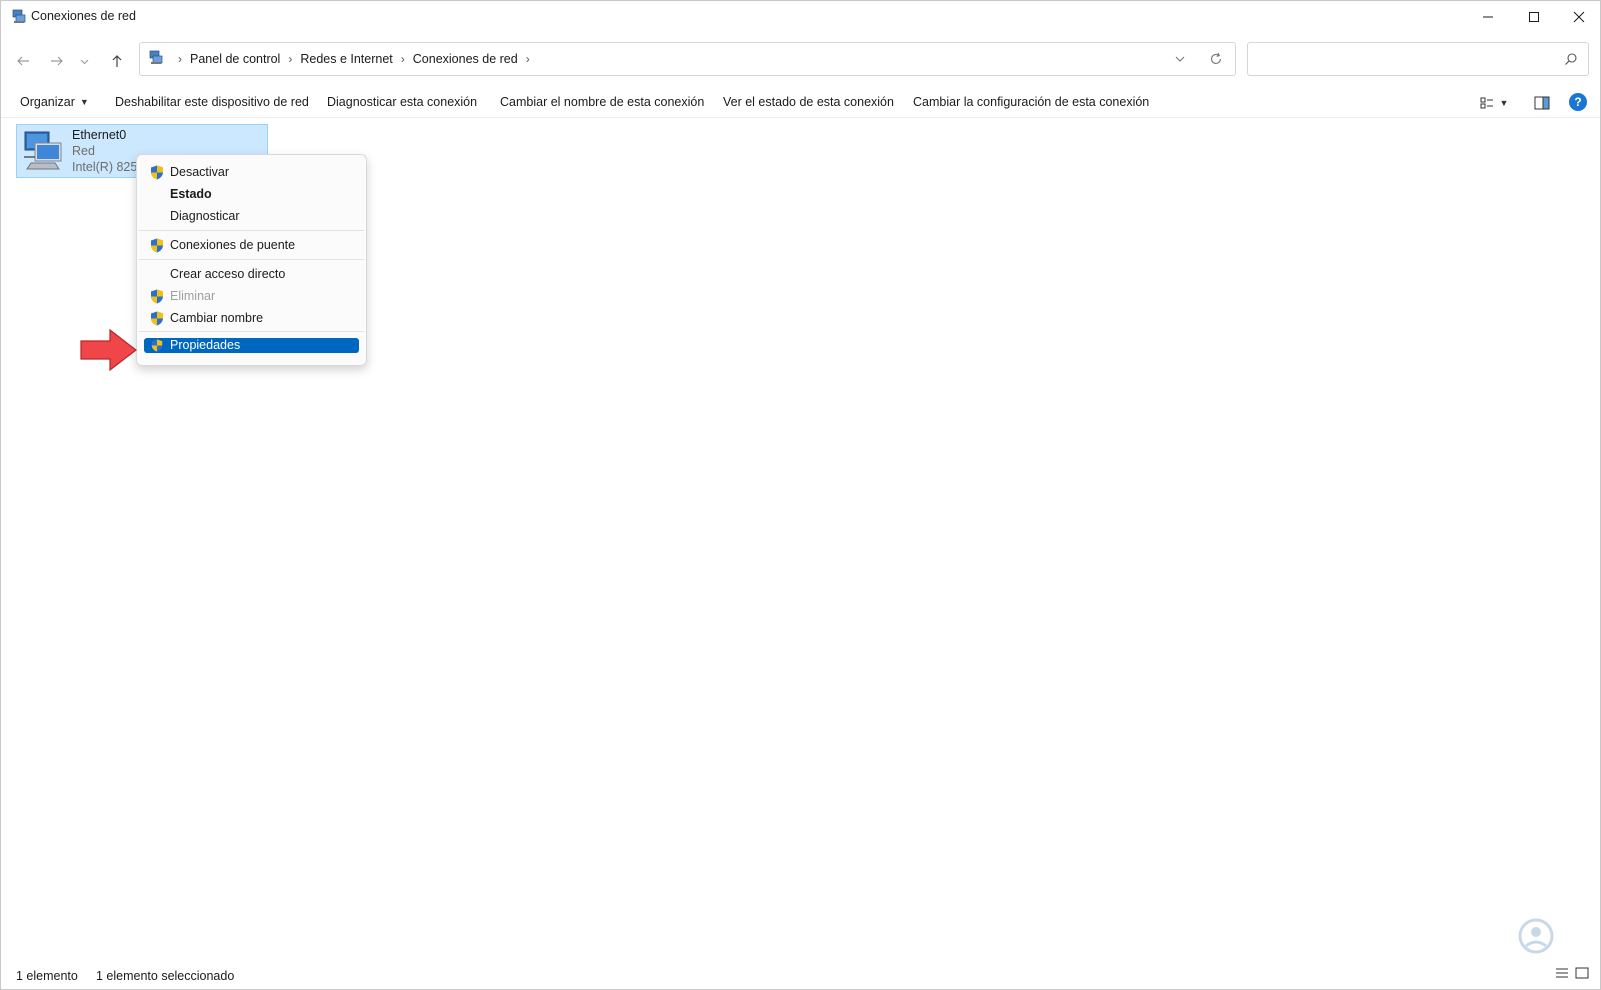  What do you see at coordinates (808, 102) in the screenshot?
I see `view-status-button: Ver el estado de esta conexión` at bounding box center [808, 102].